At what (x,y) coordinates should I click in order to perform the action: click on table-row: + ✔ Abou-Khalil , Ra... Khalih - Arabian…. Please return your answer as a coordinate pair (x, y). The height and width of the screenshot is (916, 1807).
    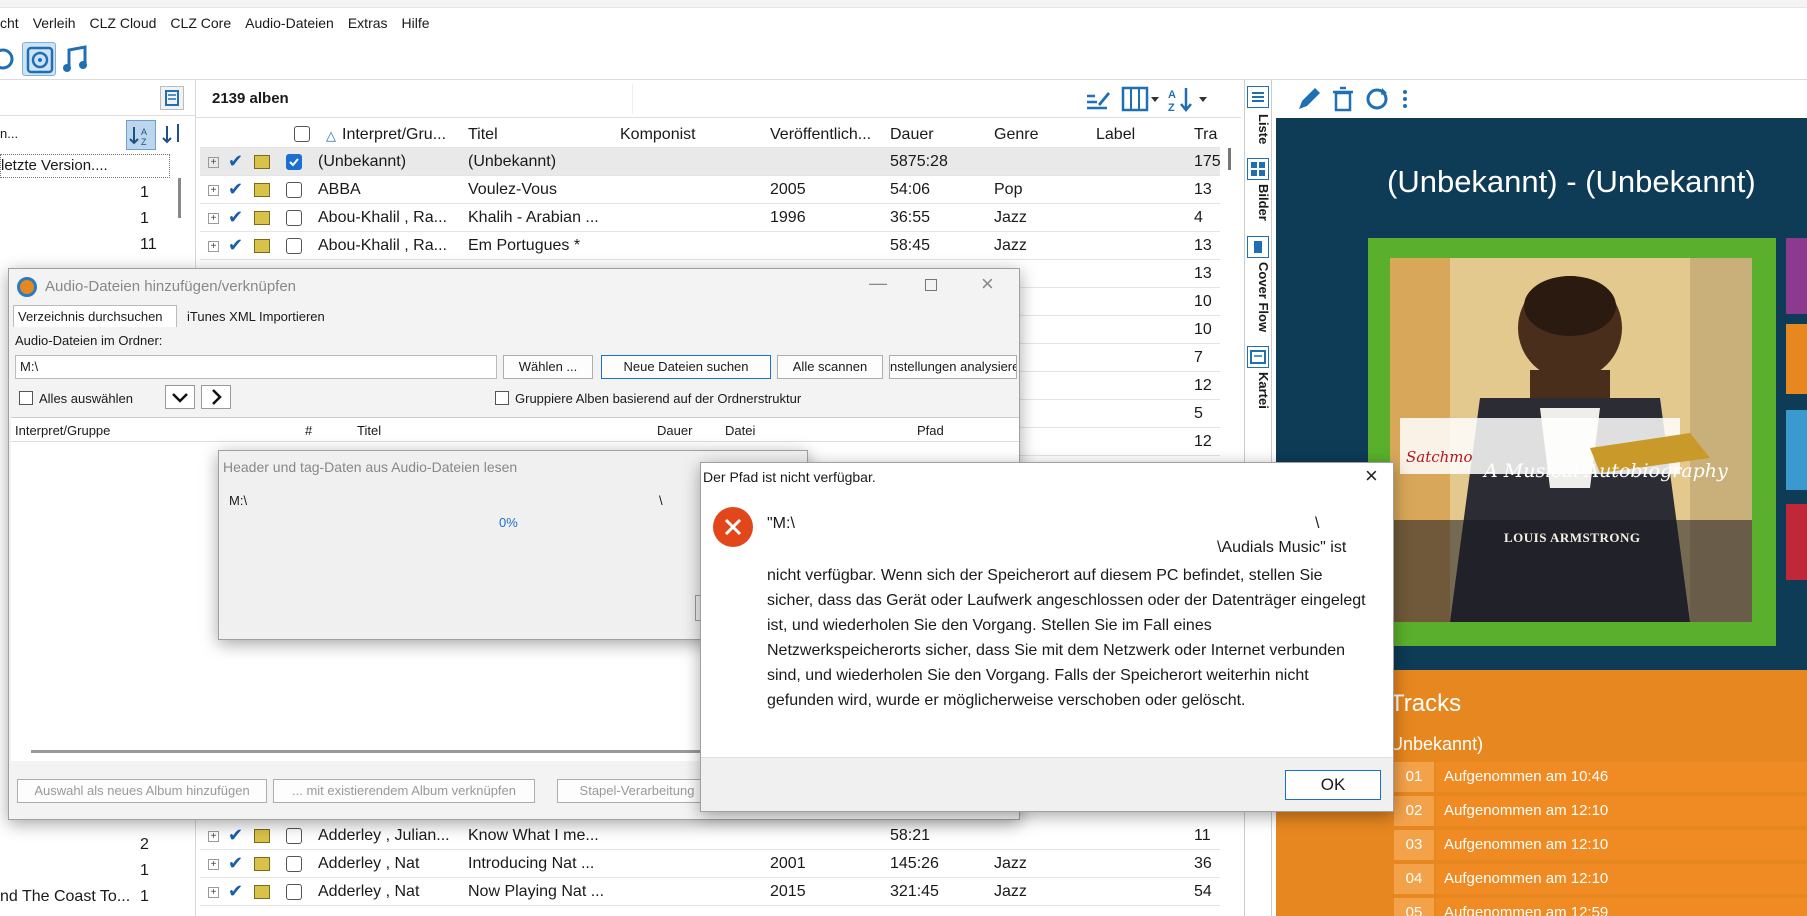
    Looking at the image, I should click on (710, 218).